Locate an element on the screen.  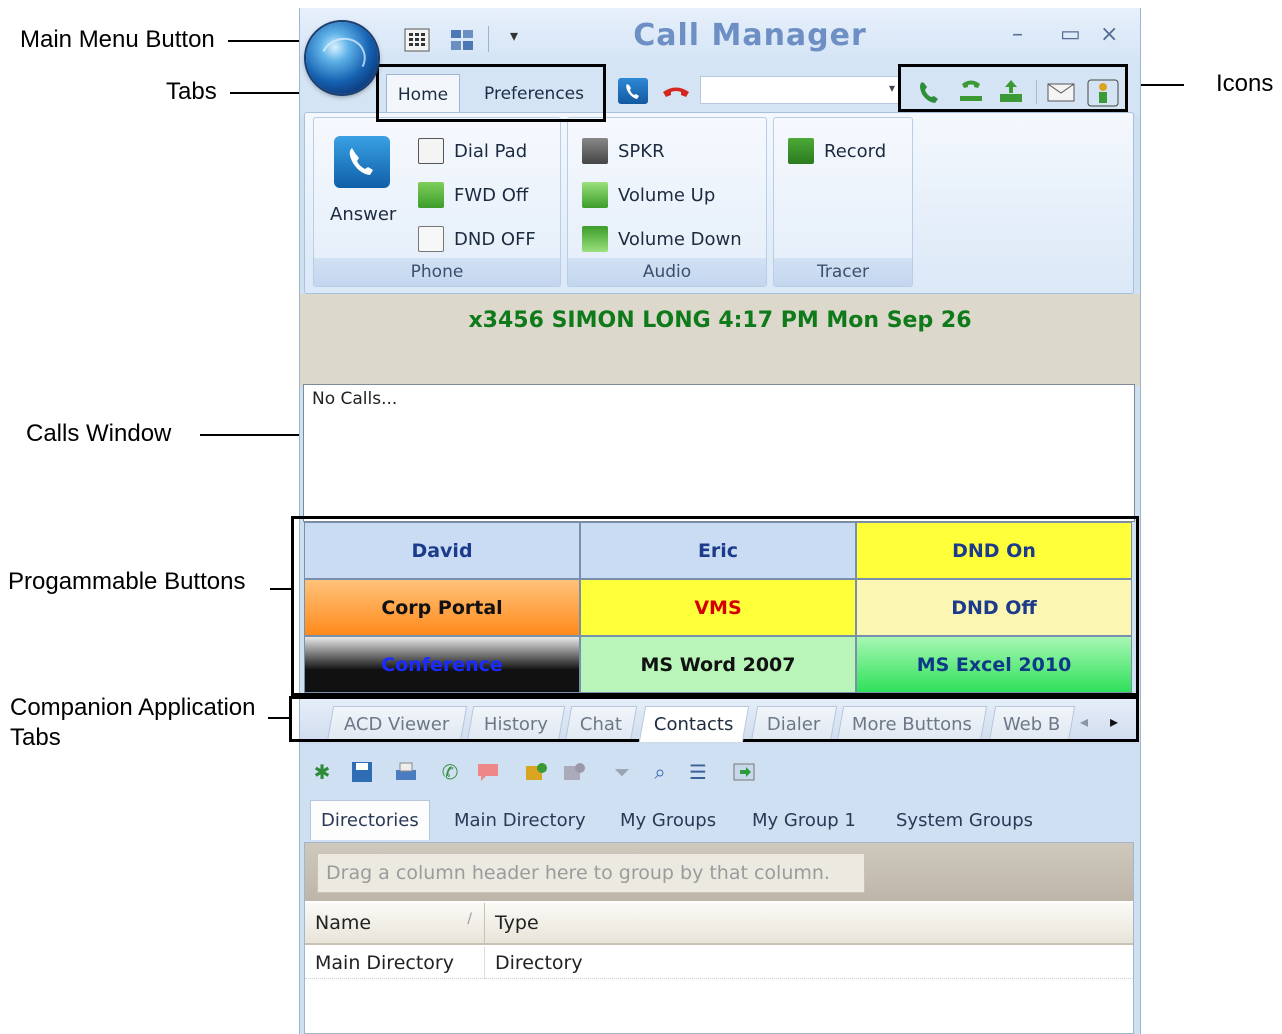
presence-icon is located at coordinates (1103, 93).